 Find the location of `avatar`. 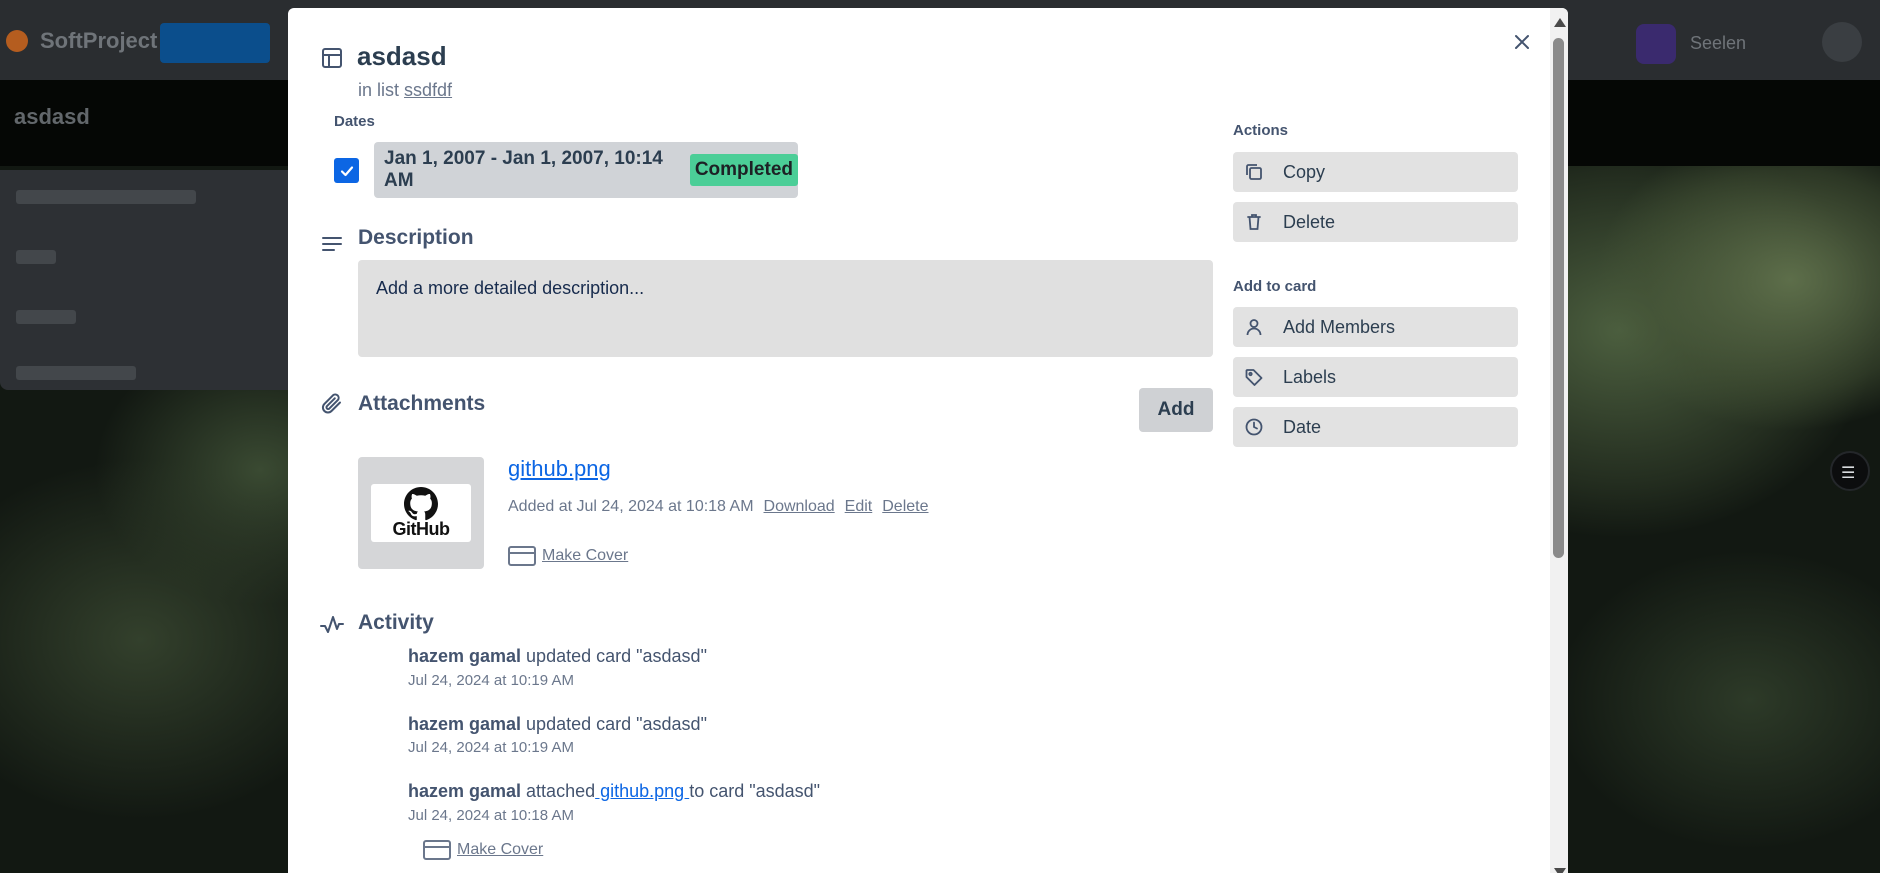

avatar is located at coordinates (1842, 42).